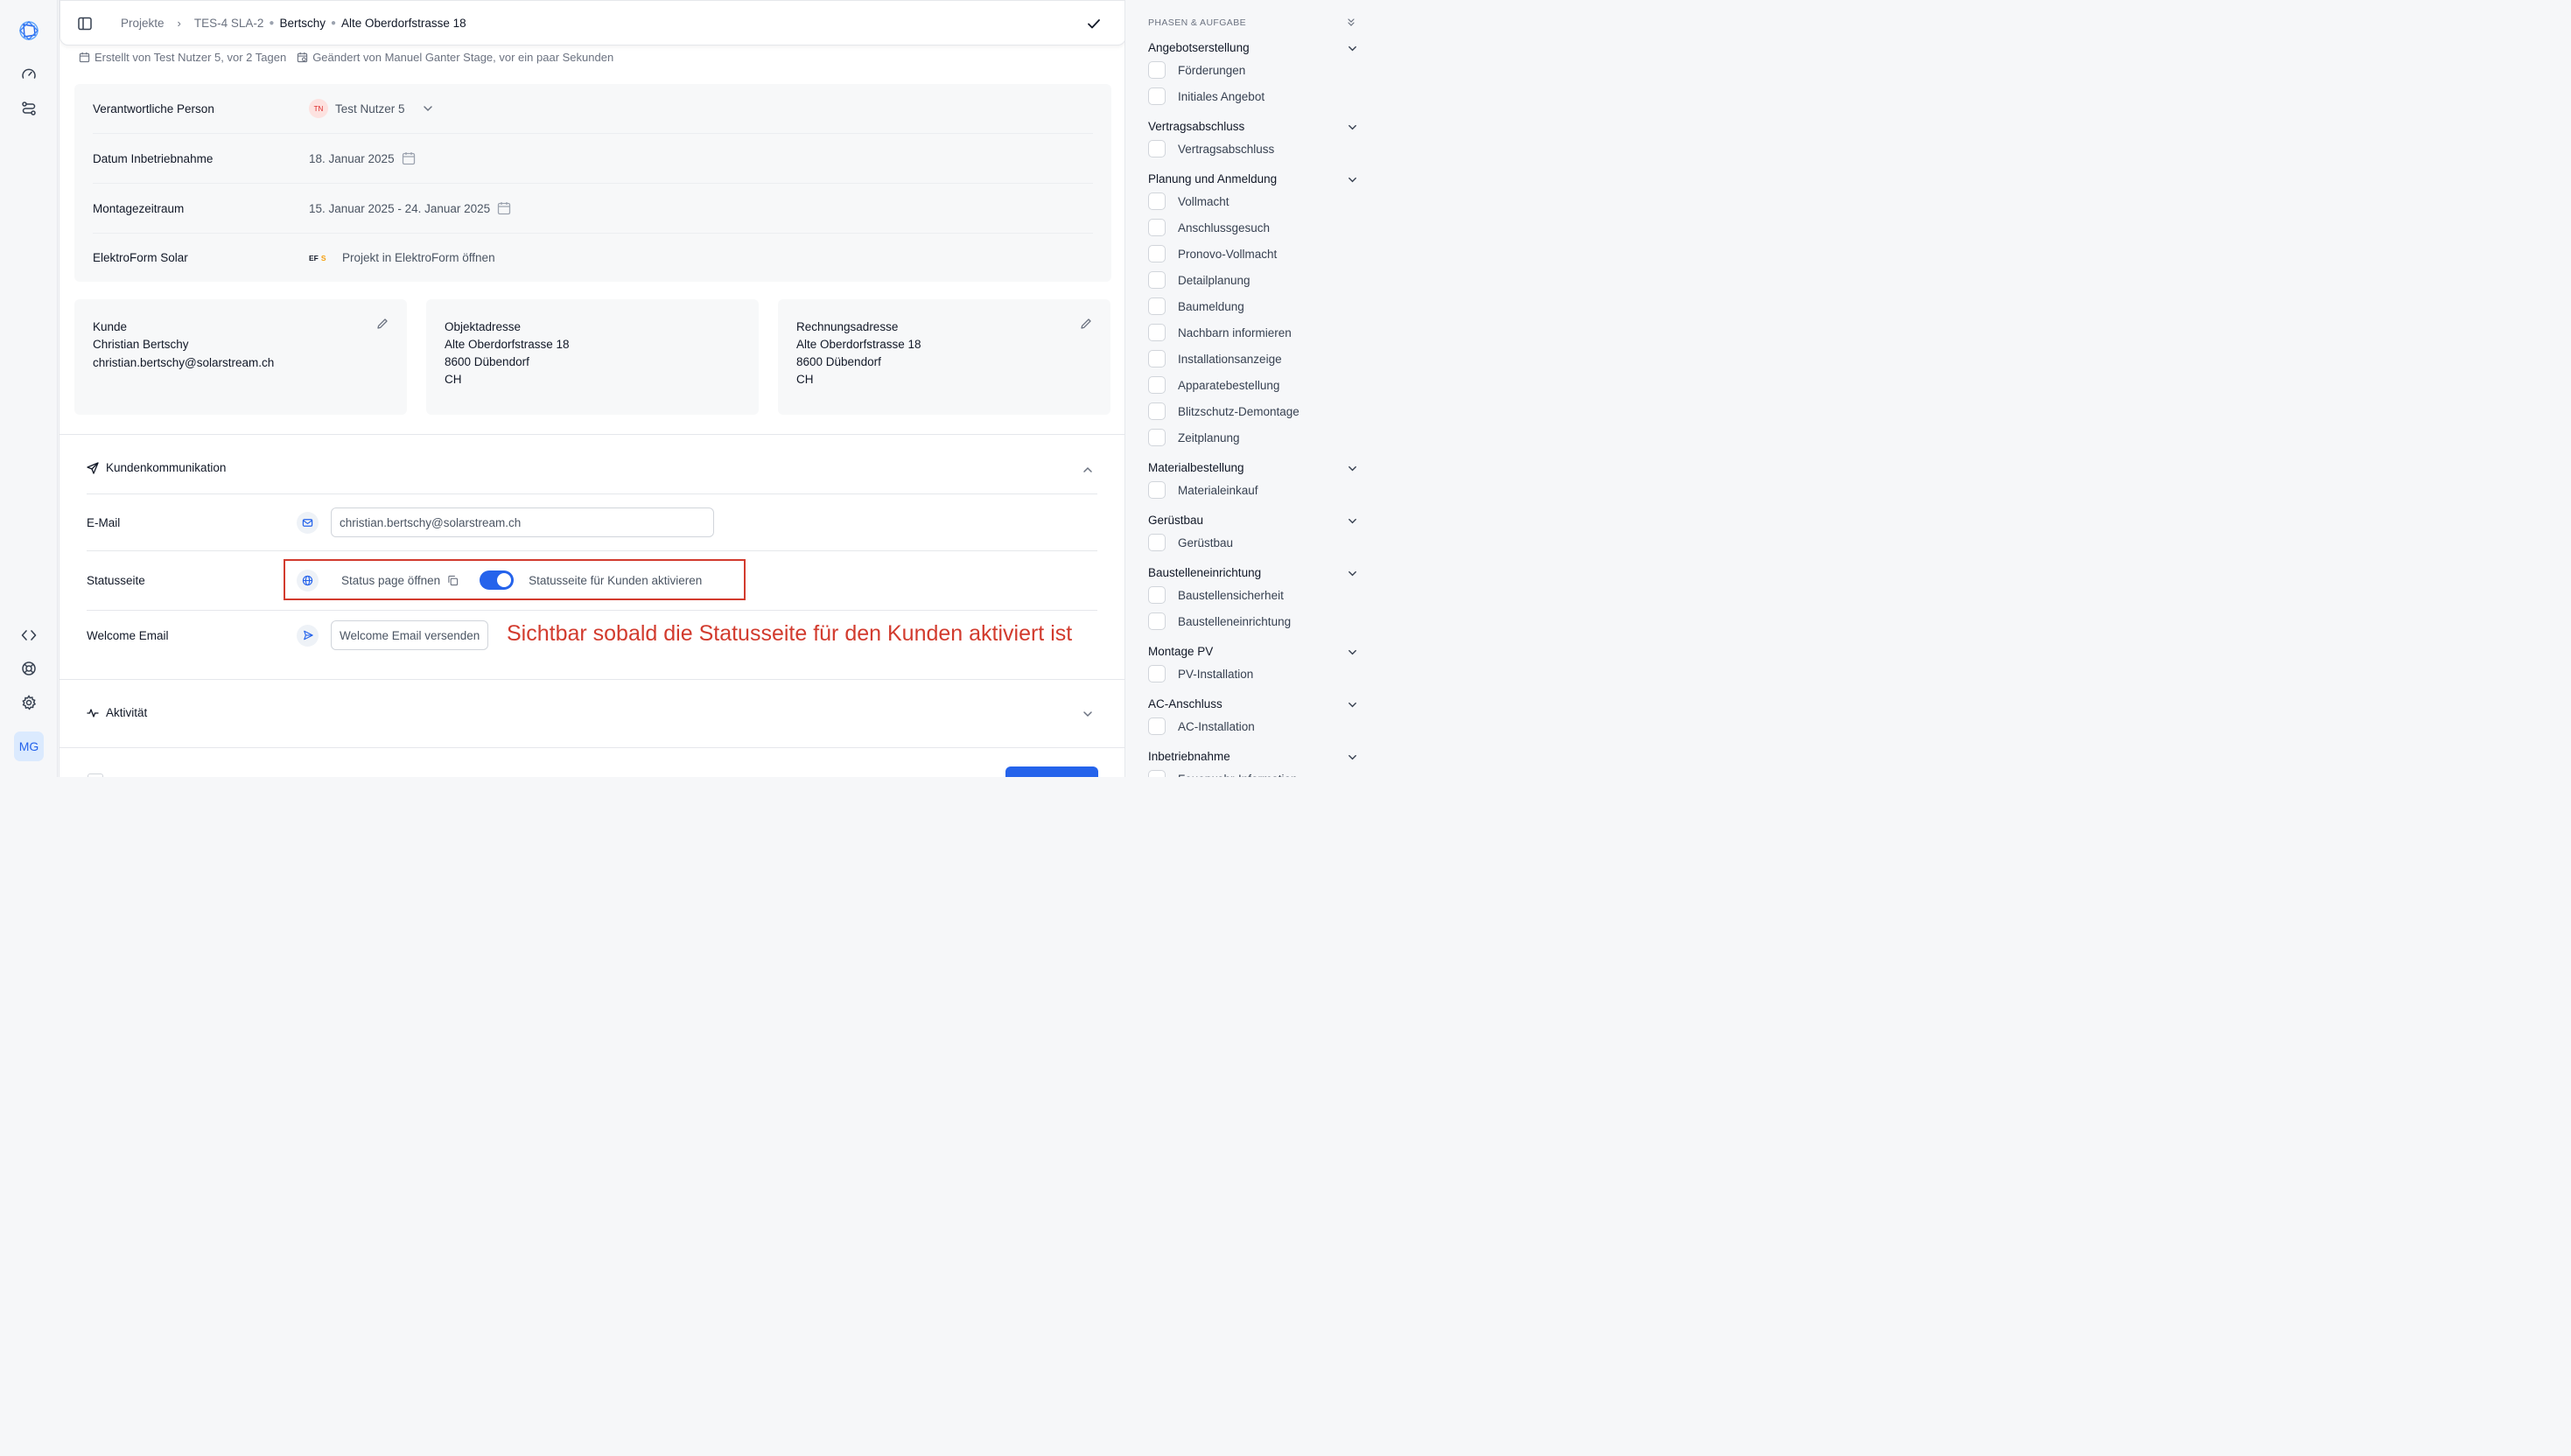 The image size is (2571, 1456). Describe the element at coordinates (141, 344) in the screenshot. I see `customer-name: Christian Bertschy` at that location.